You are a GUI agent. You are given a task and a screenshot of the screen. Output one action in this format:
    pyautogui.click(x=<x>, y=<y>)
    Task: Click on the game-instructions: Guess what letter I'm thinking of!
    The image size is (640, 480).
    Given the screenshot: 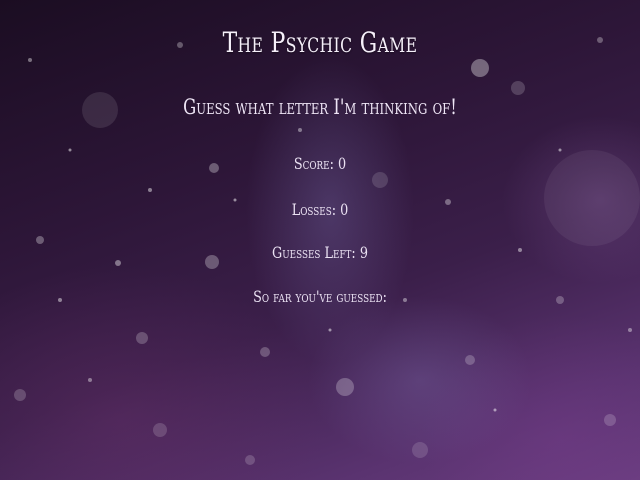 What is the action you would take?
    pyautogui.click(x=320, y=107)
    